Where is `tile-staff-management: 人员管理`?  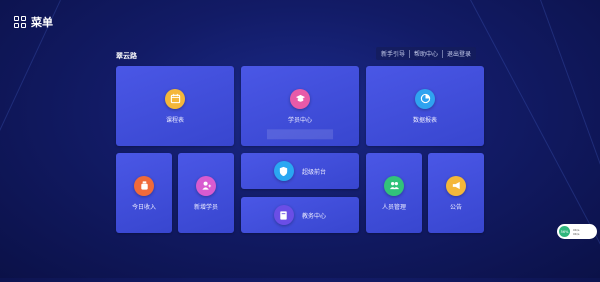 tile-staff-management: 人员管理 is located at coordinates (394, 193).